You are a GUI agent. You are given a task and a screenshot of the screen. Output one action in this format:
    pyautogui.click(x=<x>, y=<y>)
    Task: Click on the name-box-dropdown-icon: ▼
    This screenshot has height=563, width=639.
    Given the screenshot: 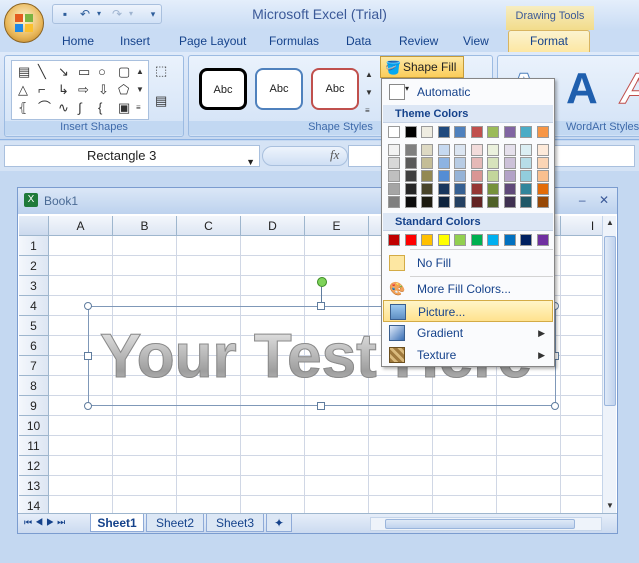 What is the action you would take?
    pyautogui.click(x=250, y=162)
    